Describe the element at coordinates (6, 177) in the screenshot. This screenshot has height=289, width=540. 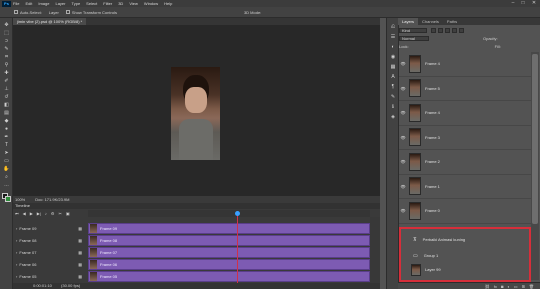
I see `zoom-tool-icon: ⌕` at that location.